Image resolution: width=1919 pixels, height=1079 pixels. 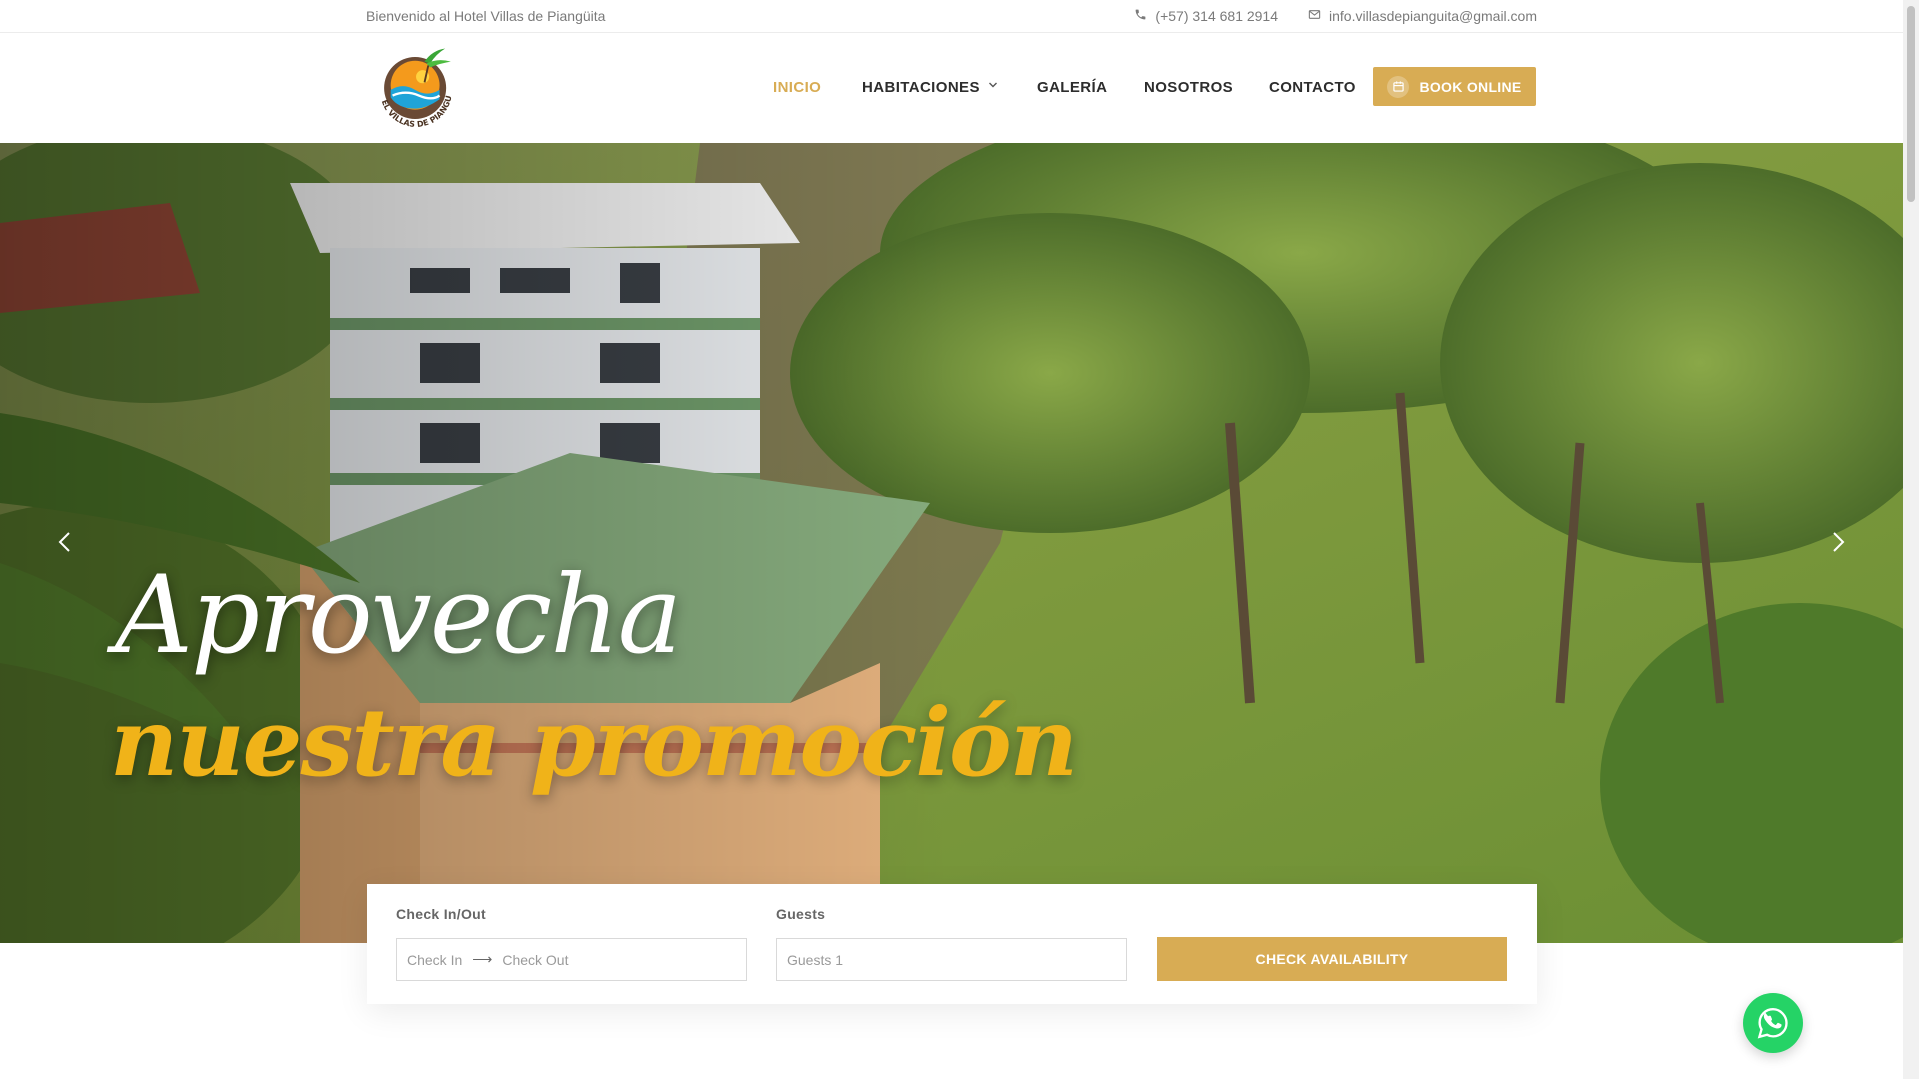 I want to click on nav-label: CONTACTO, so click(x=1312, y=87).